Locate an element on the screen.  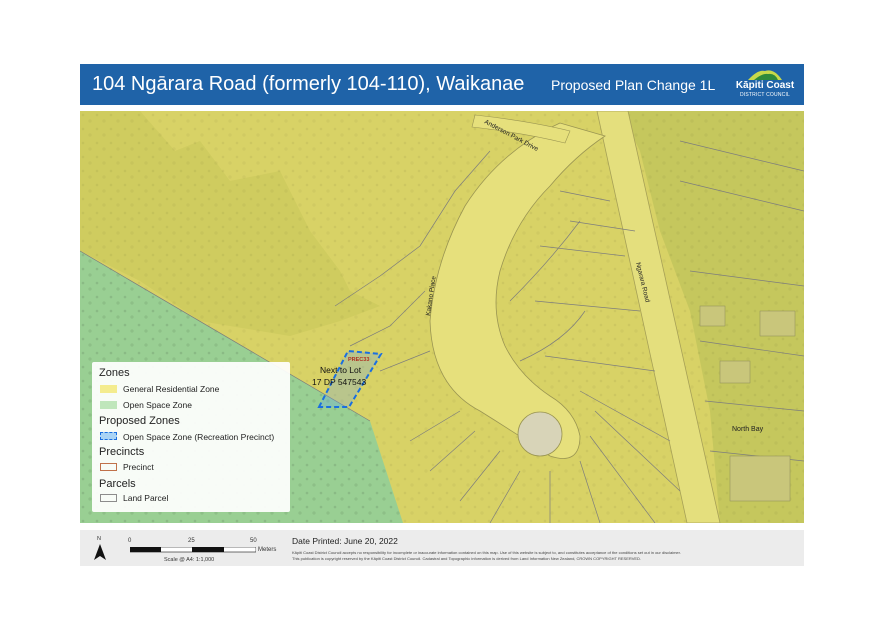
legend-parcel-swatch is located at coordinates (108, 498).